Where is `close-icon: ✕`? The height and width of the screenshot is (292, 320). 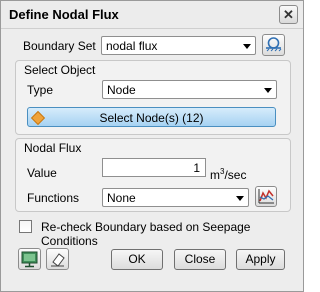 close-icon: ✕ is located at coordinates (288, 14).